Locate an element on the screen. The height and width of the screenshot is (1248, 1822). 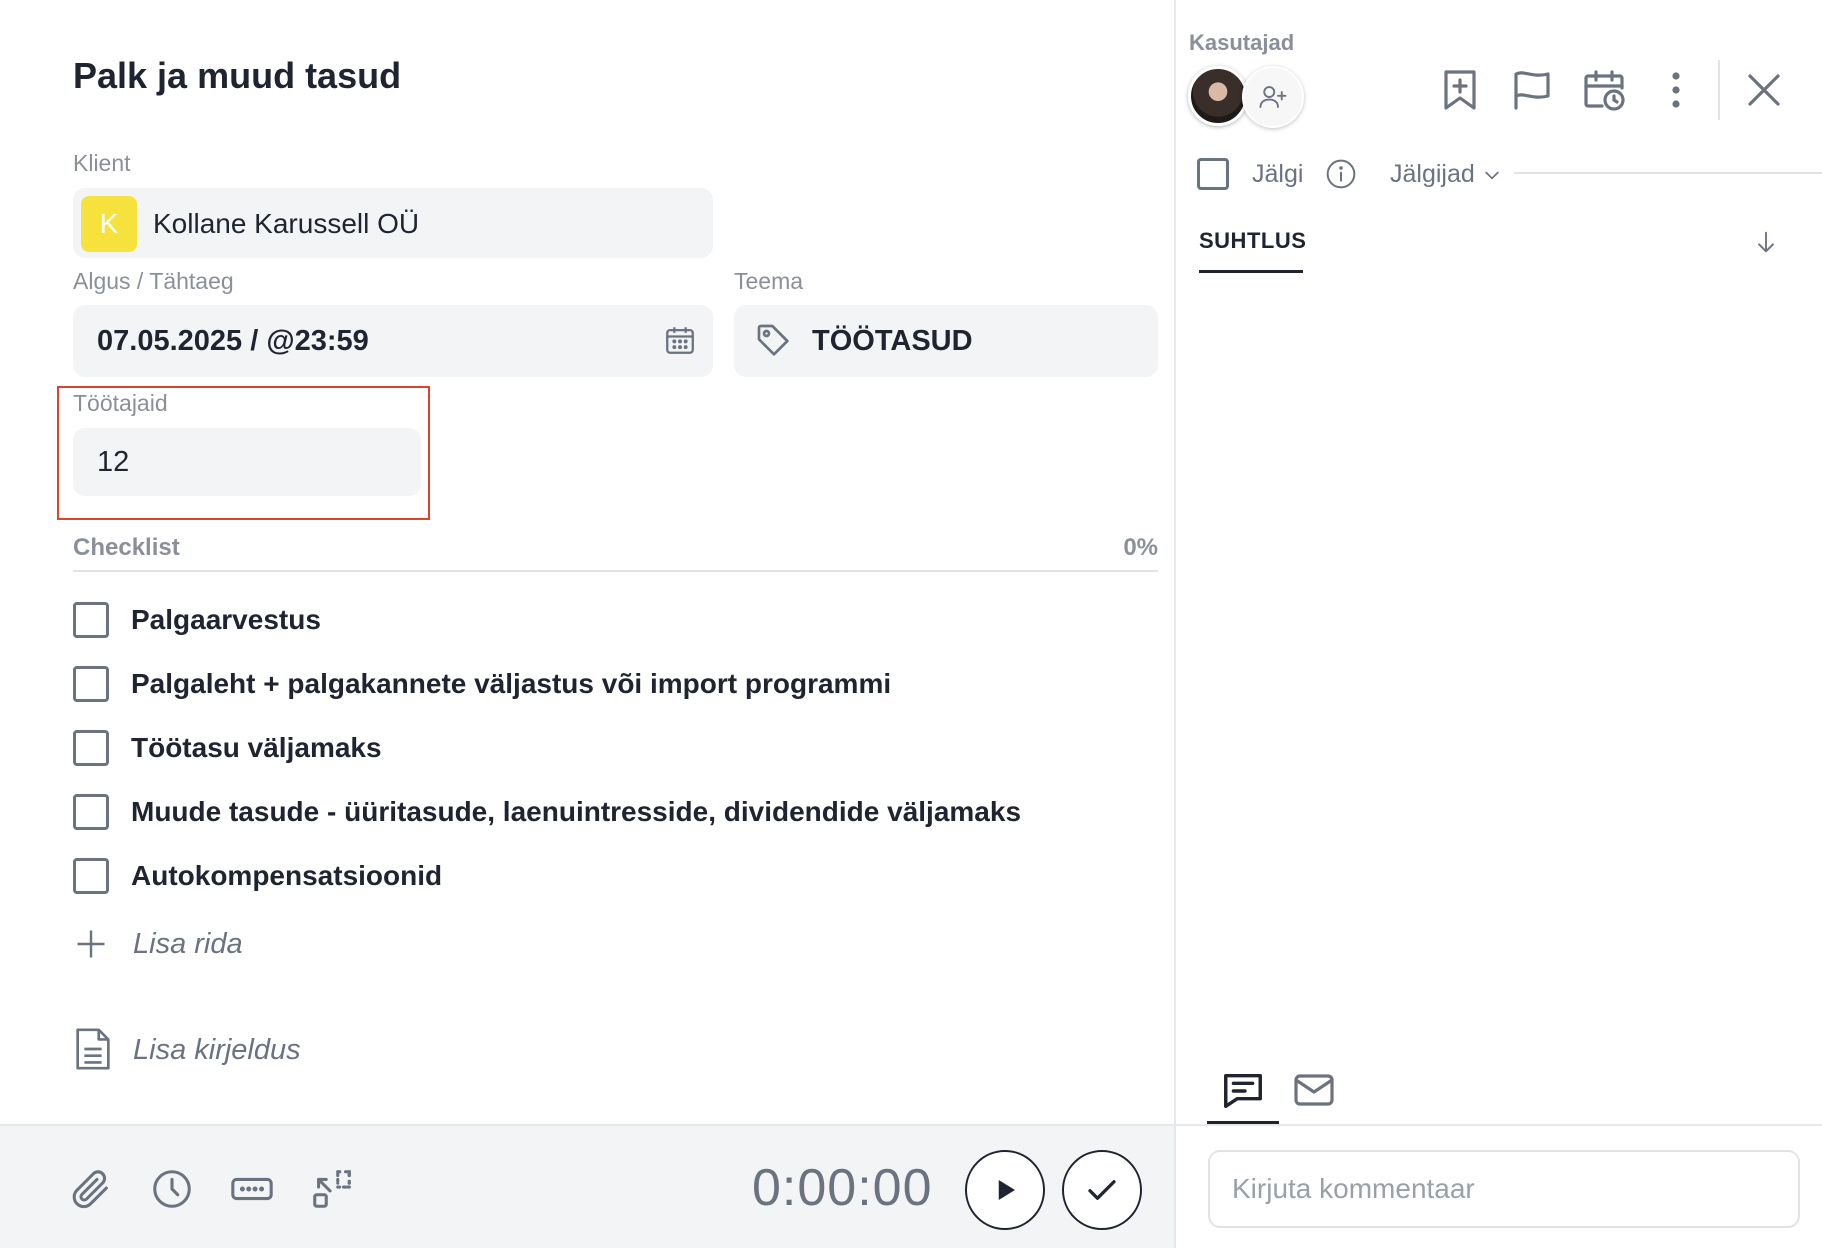
info-icon is located at coordinates (1341, 174).